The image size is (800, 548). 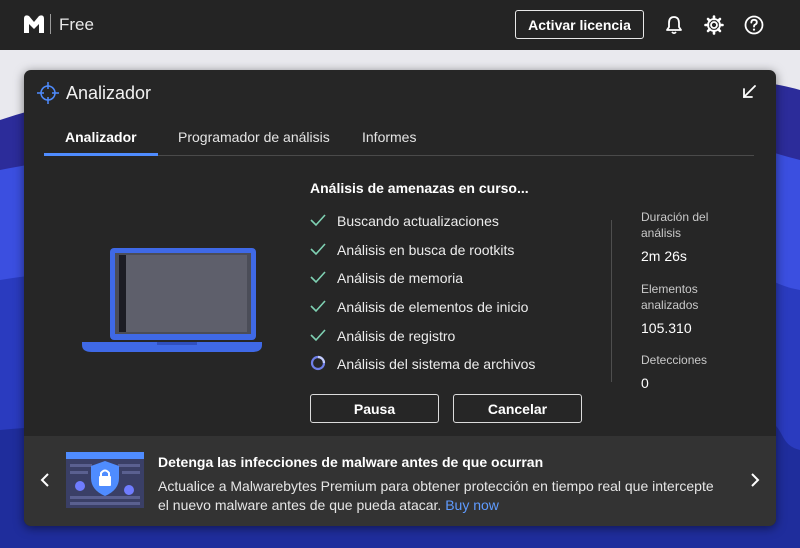 I want to click on scan-step: Análisis del sistema de archivos, so click(x=455, y=364).